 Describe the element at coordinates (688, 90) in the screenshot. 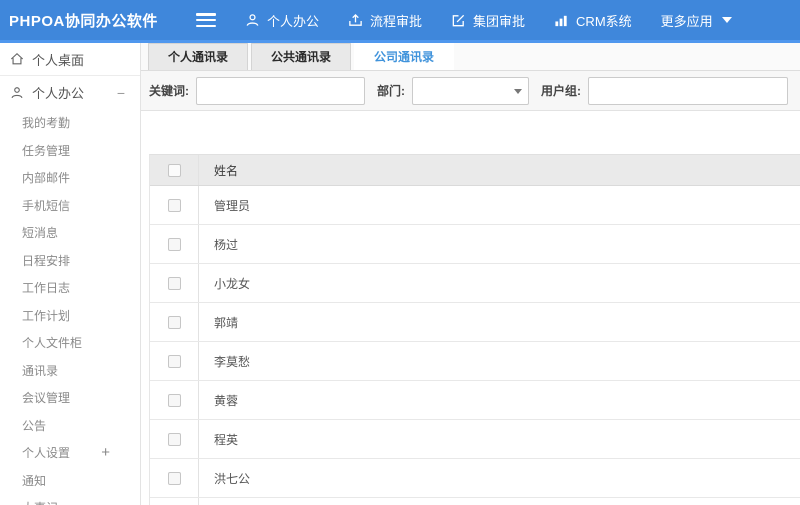

I see `usergroup-input` at that location.